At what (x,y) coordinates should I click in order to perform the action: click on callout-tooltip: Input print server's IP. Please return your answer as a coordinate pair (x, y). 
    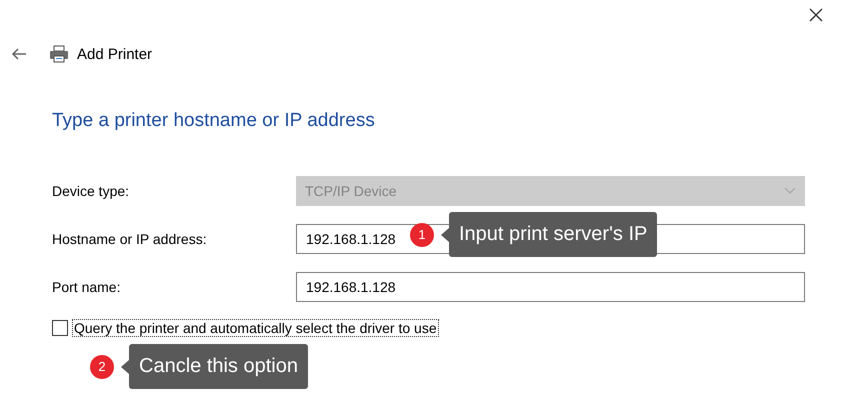
    Looking at the image, I should click on (553, 234).